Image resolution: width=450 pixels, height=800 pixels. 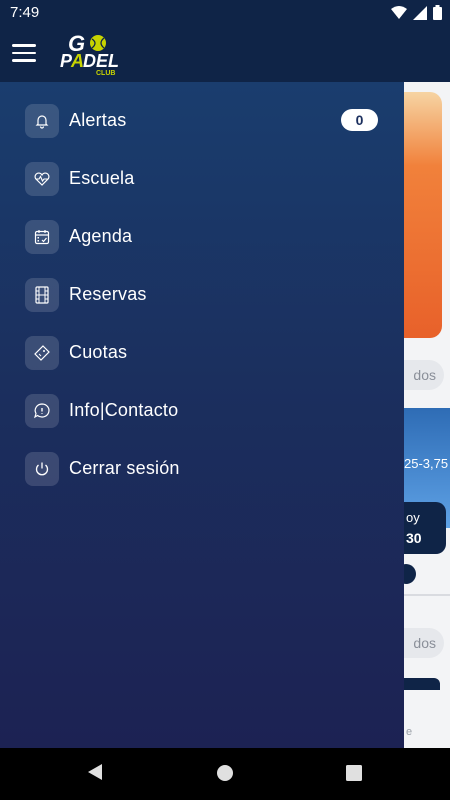 What do you see at coordinates (25, 12) in the screenshot?
I see `status-time: 7:49` at bounding box center [25, 12].